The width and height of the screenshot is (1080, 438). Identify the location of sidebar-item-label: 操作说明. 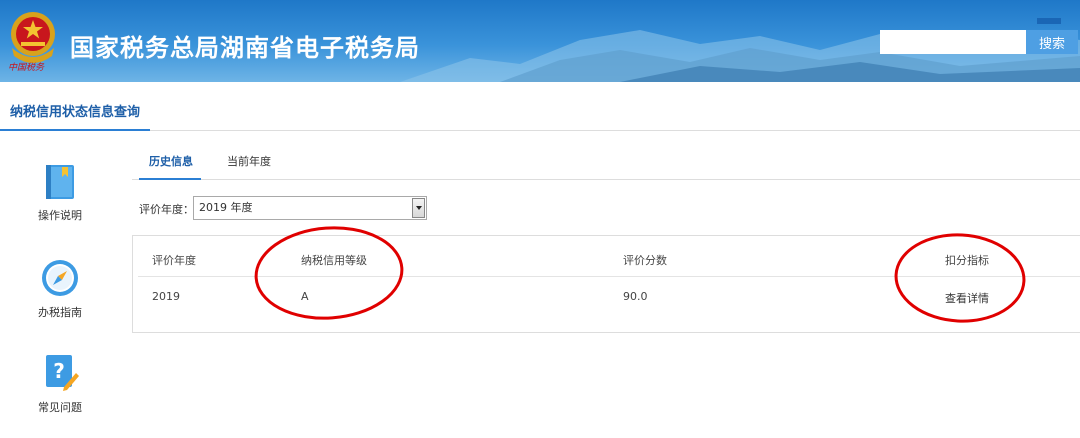
(60, 215).